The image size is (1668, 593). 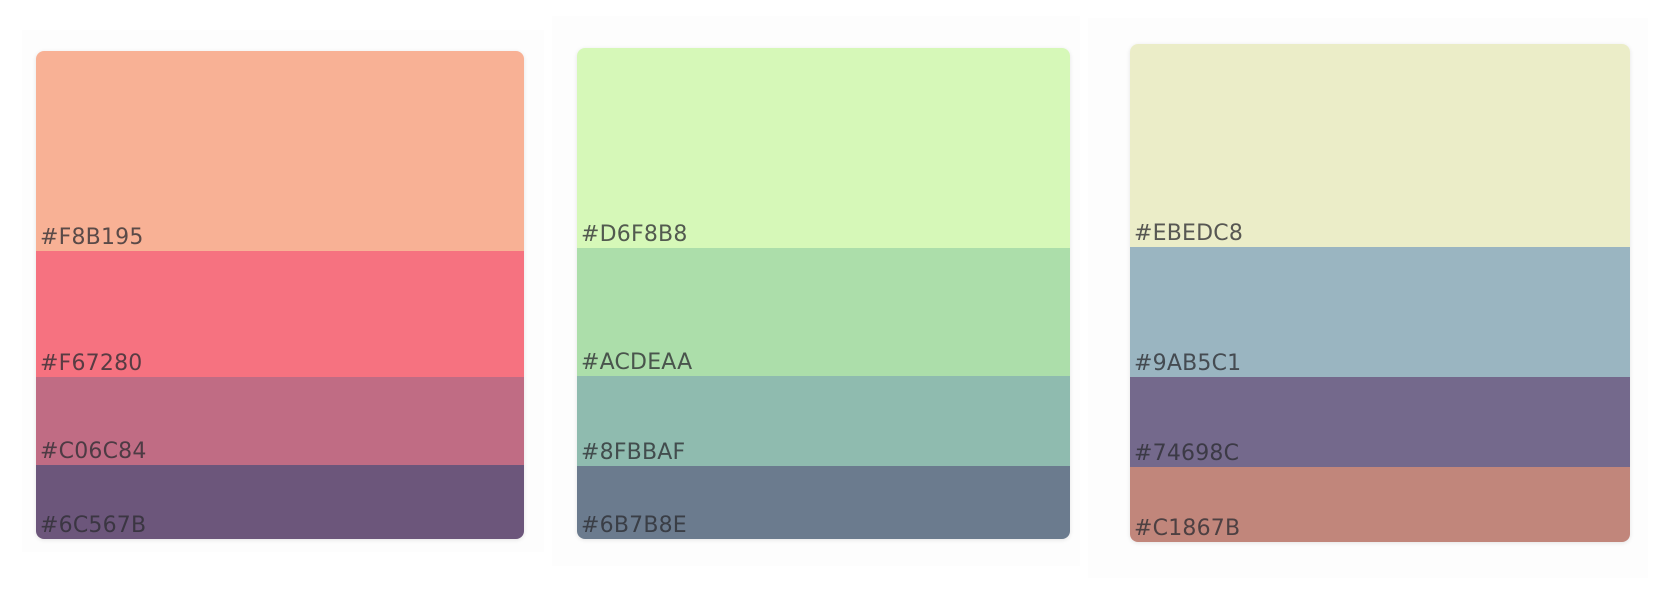 What do you see at coordinates (280, 421) in the screenshot?
I see `color-swatch: #C06C84` at bounding box center [280, 421].